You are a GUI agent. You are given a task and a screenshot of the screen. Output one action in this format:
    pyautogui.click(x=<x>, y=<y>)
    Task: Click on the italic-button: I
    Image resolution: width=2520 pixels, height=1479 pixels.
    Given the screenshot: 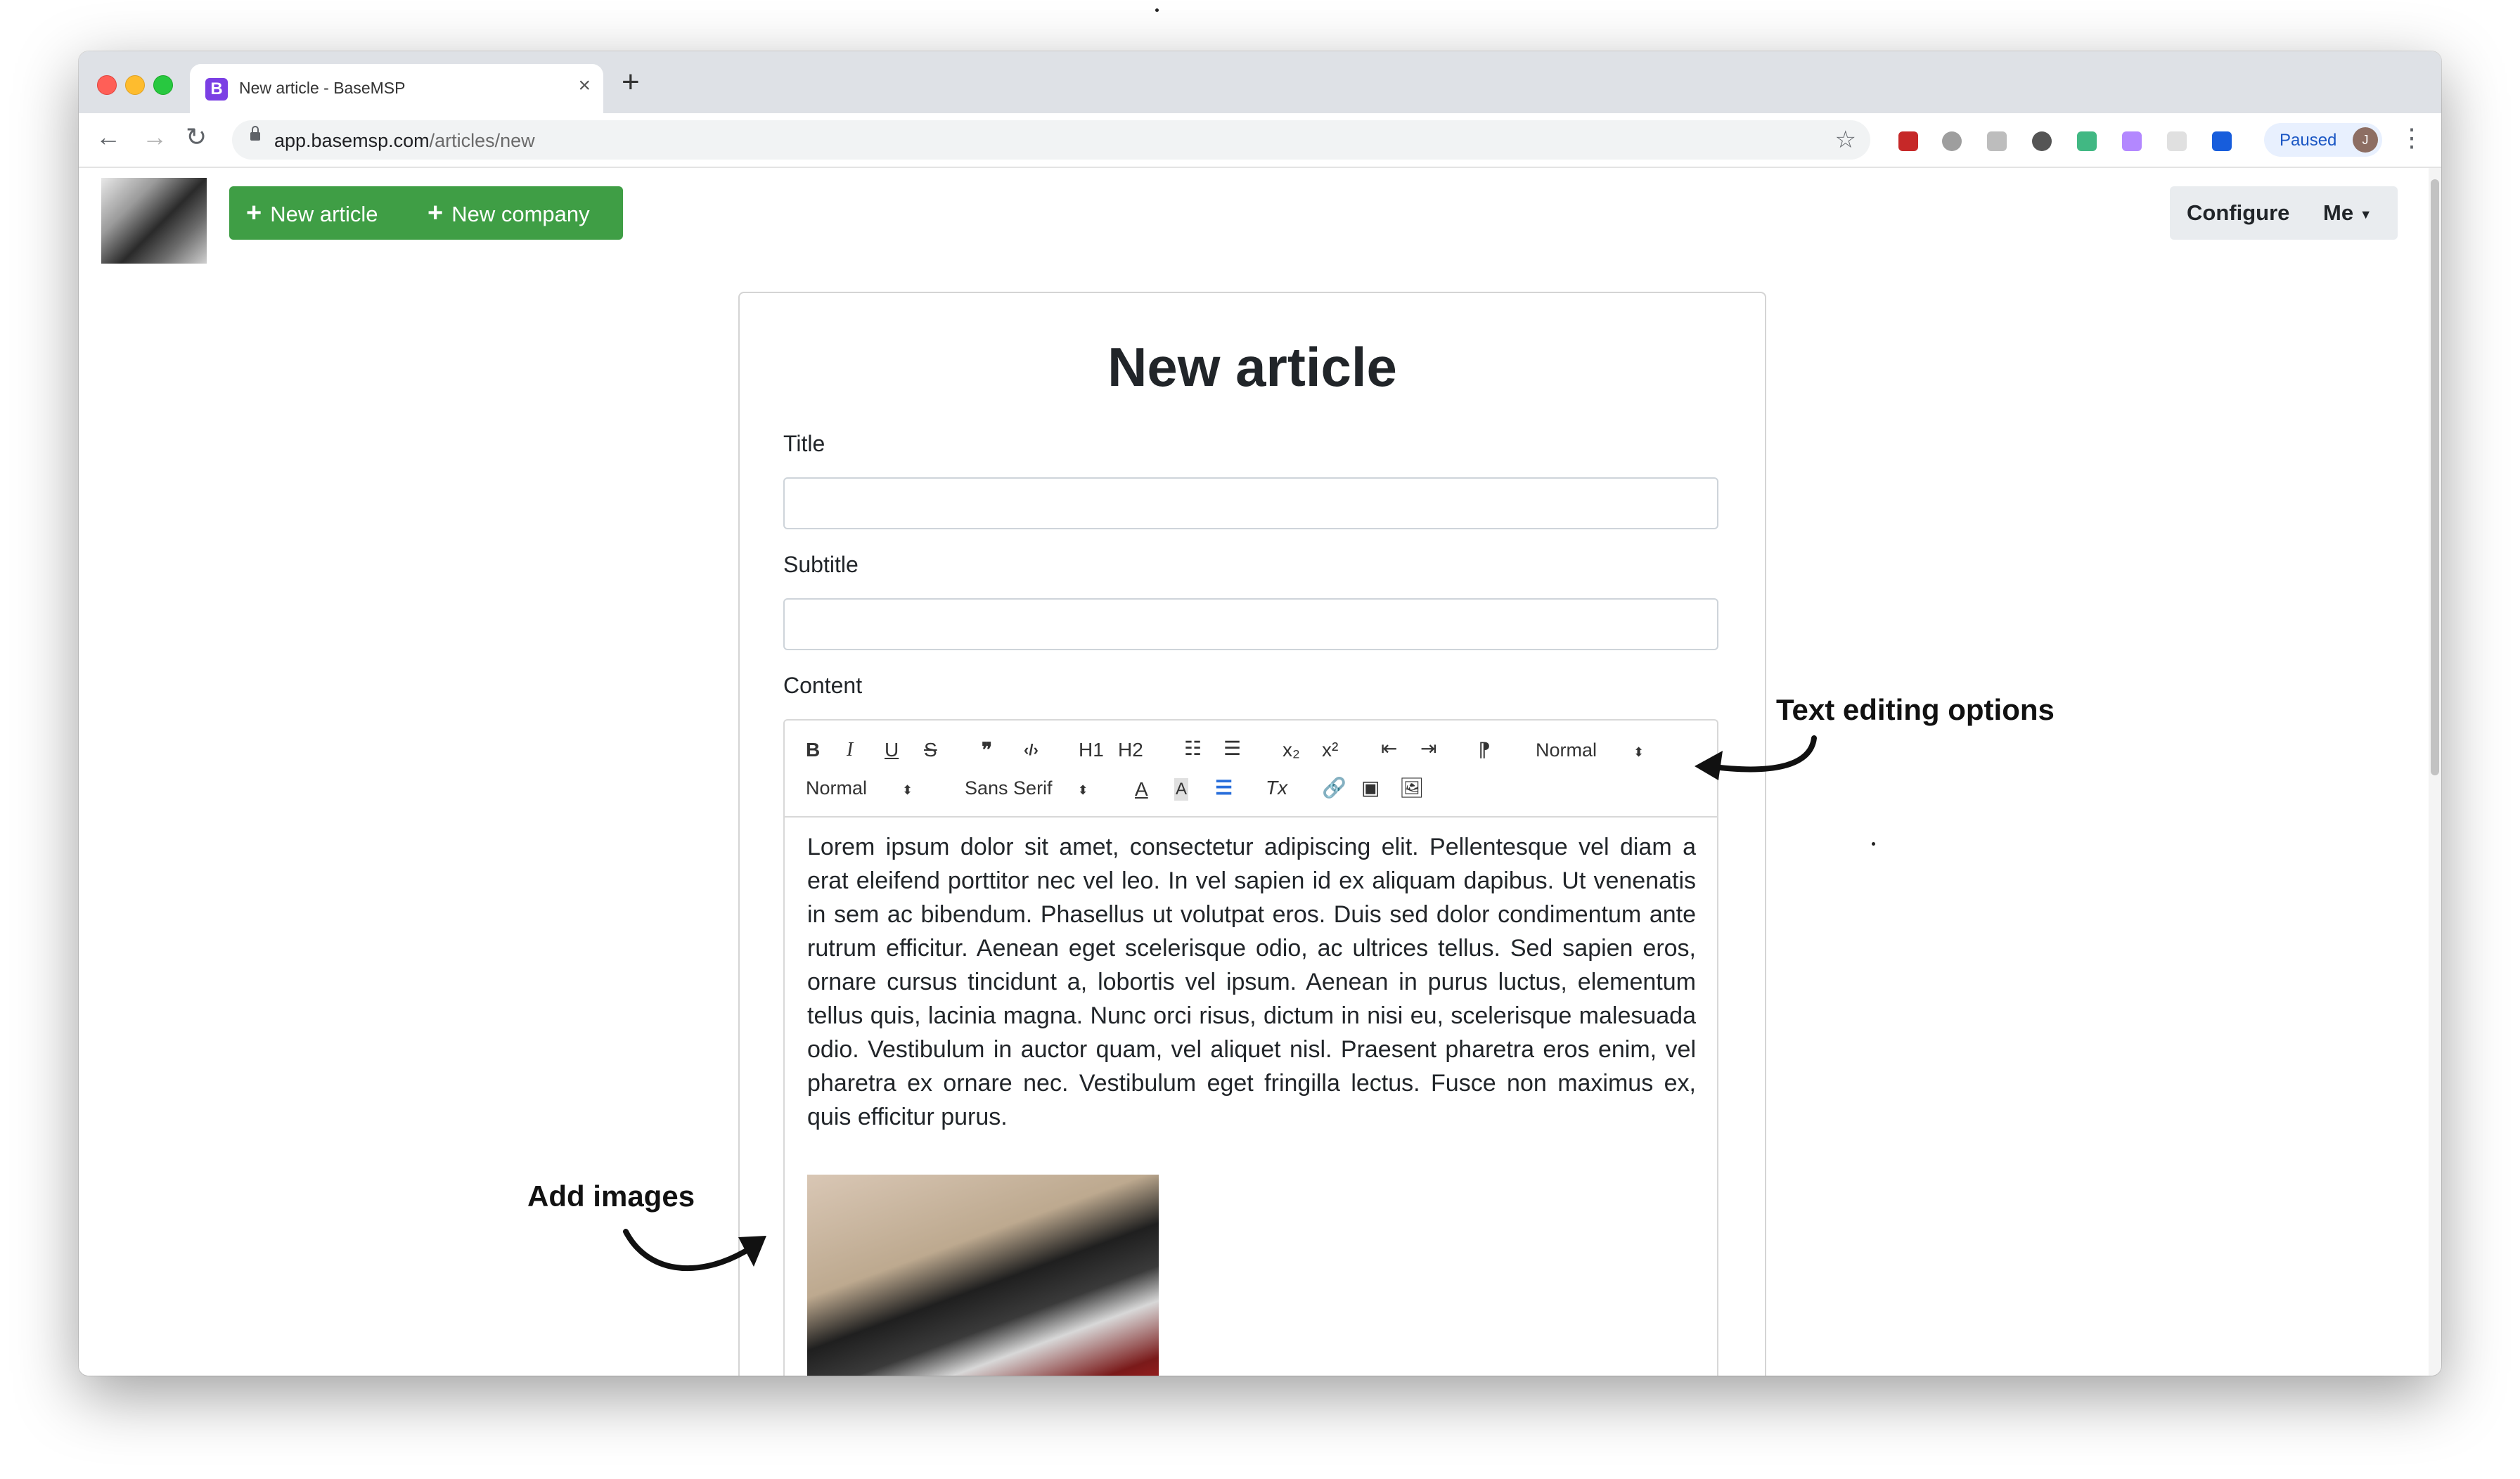 What is the action you would take?
    pyautogui.click(x=850, y=750)
    